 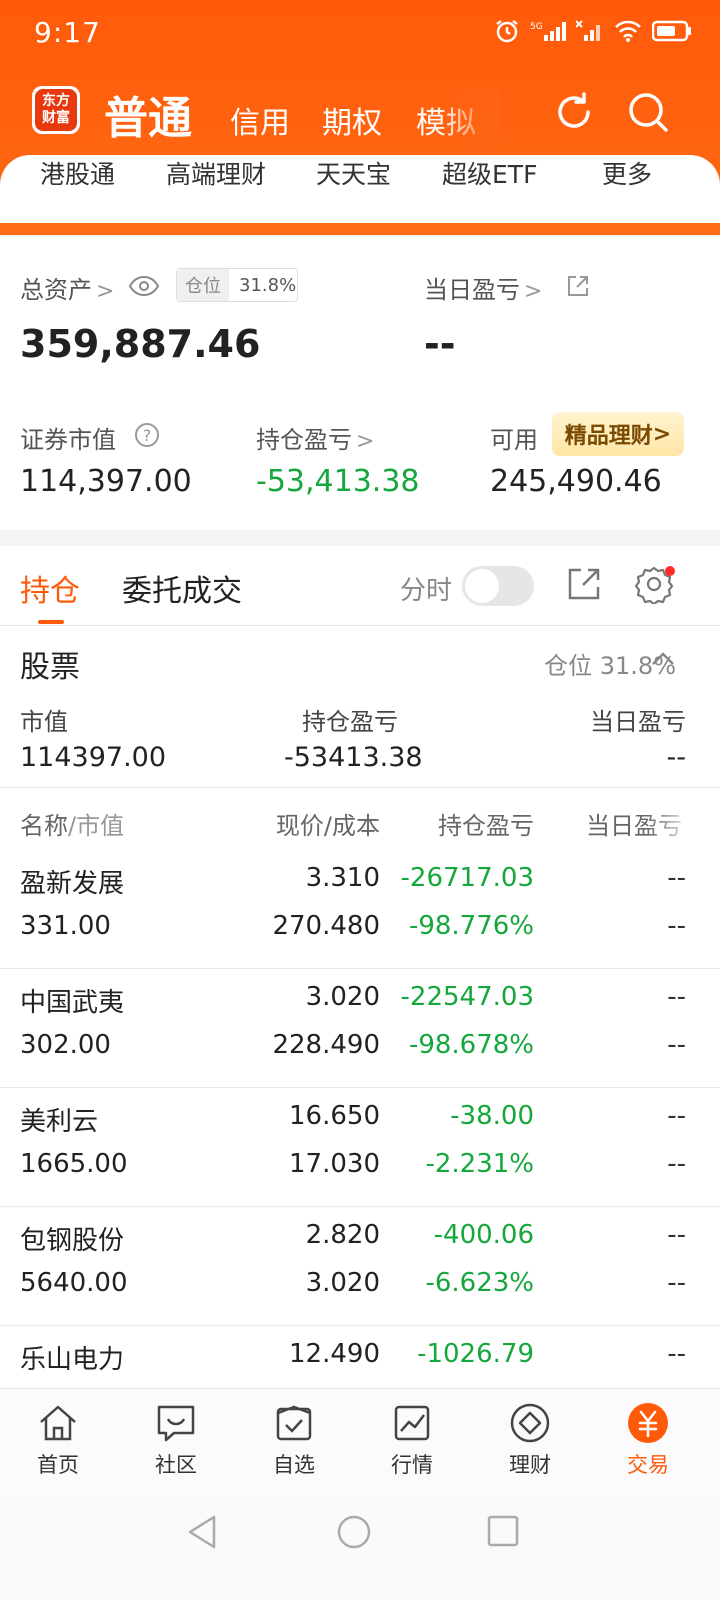 I want to click on section-title: 股票, so click(x=50, y=667).